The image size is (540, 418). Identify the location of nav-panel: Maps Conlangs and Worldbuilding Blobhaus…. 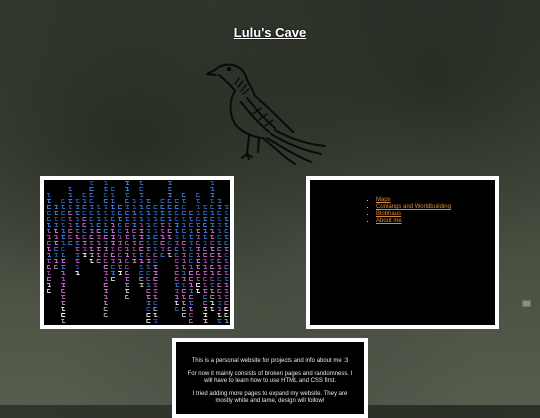
(402, 252).